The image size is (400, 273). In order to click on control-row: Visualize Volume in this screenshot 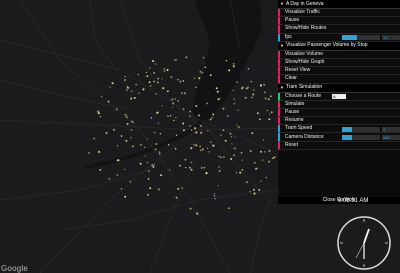, I will do `click(339, 54)`.